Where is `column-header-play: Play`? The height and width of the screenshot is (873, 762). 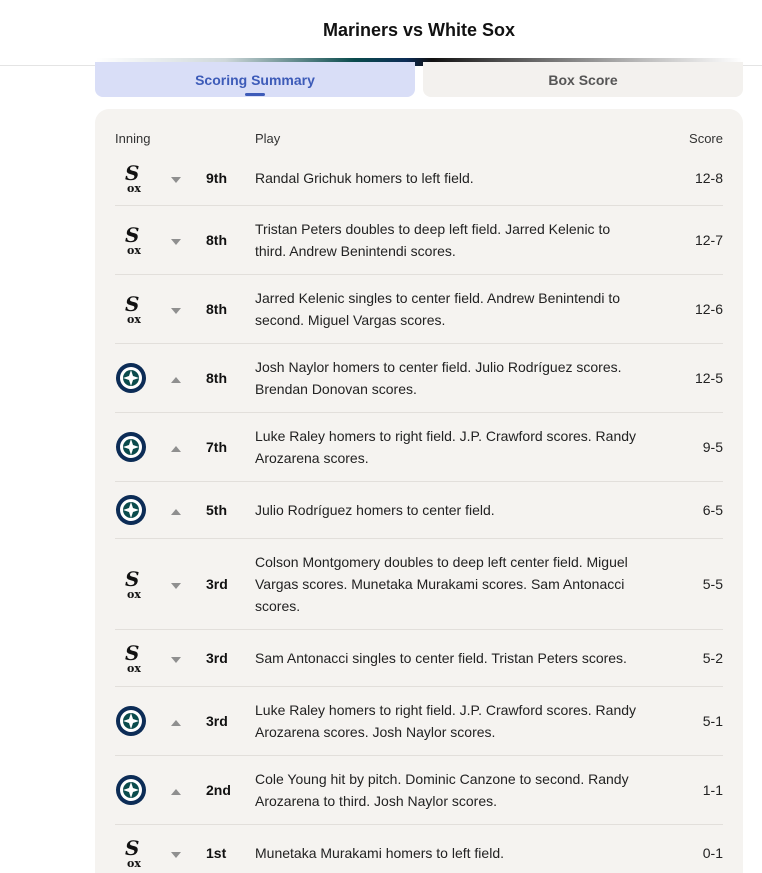
column-header-play: Play is located at coordinates (268, 138).